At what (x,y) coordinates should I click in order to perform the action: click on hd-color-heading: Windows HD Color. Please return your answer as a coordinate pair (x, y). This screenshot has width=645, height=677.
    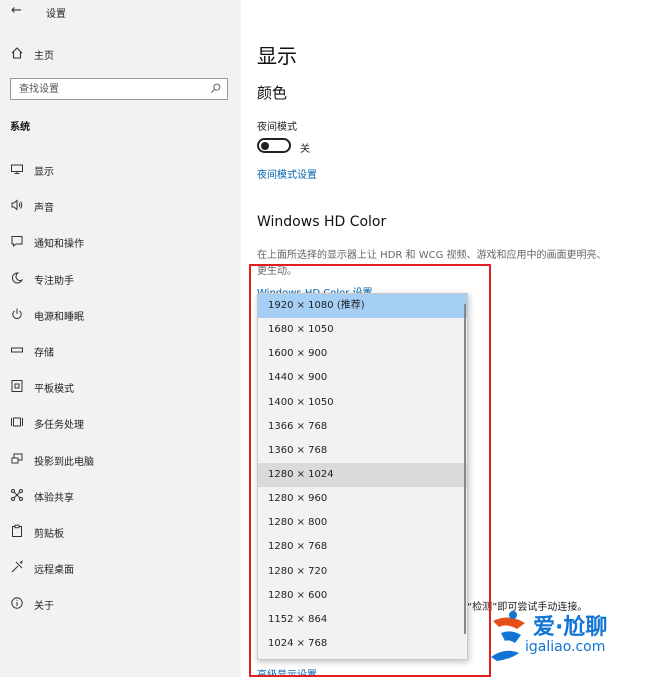
    Looking at the image, I should click on (322, 222).